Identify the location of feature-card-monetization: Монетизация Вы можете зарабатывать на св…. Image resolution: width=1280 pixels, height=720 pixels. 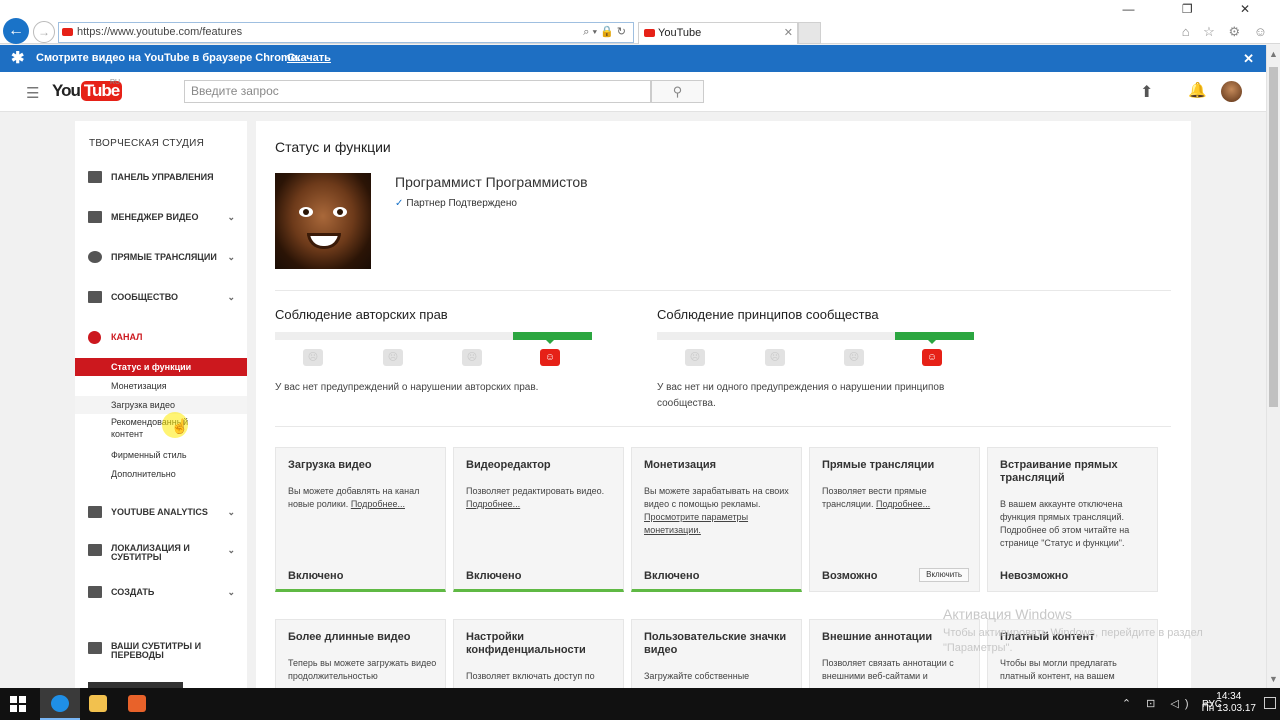
(716, 519).